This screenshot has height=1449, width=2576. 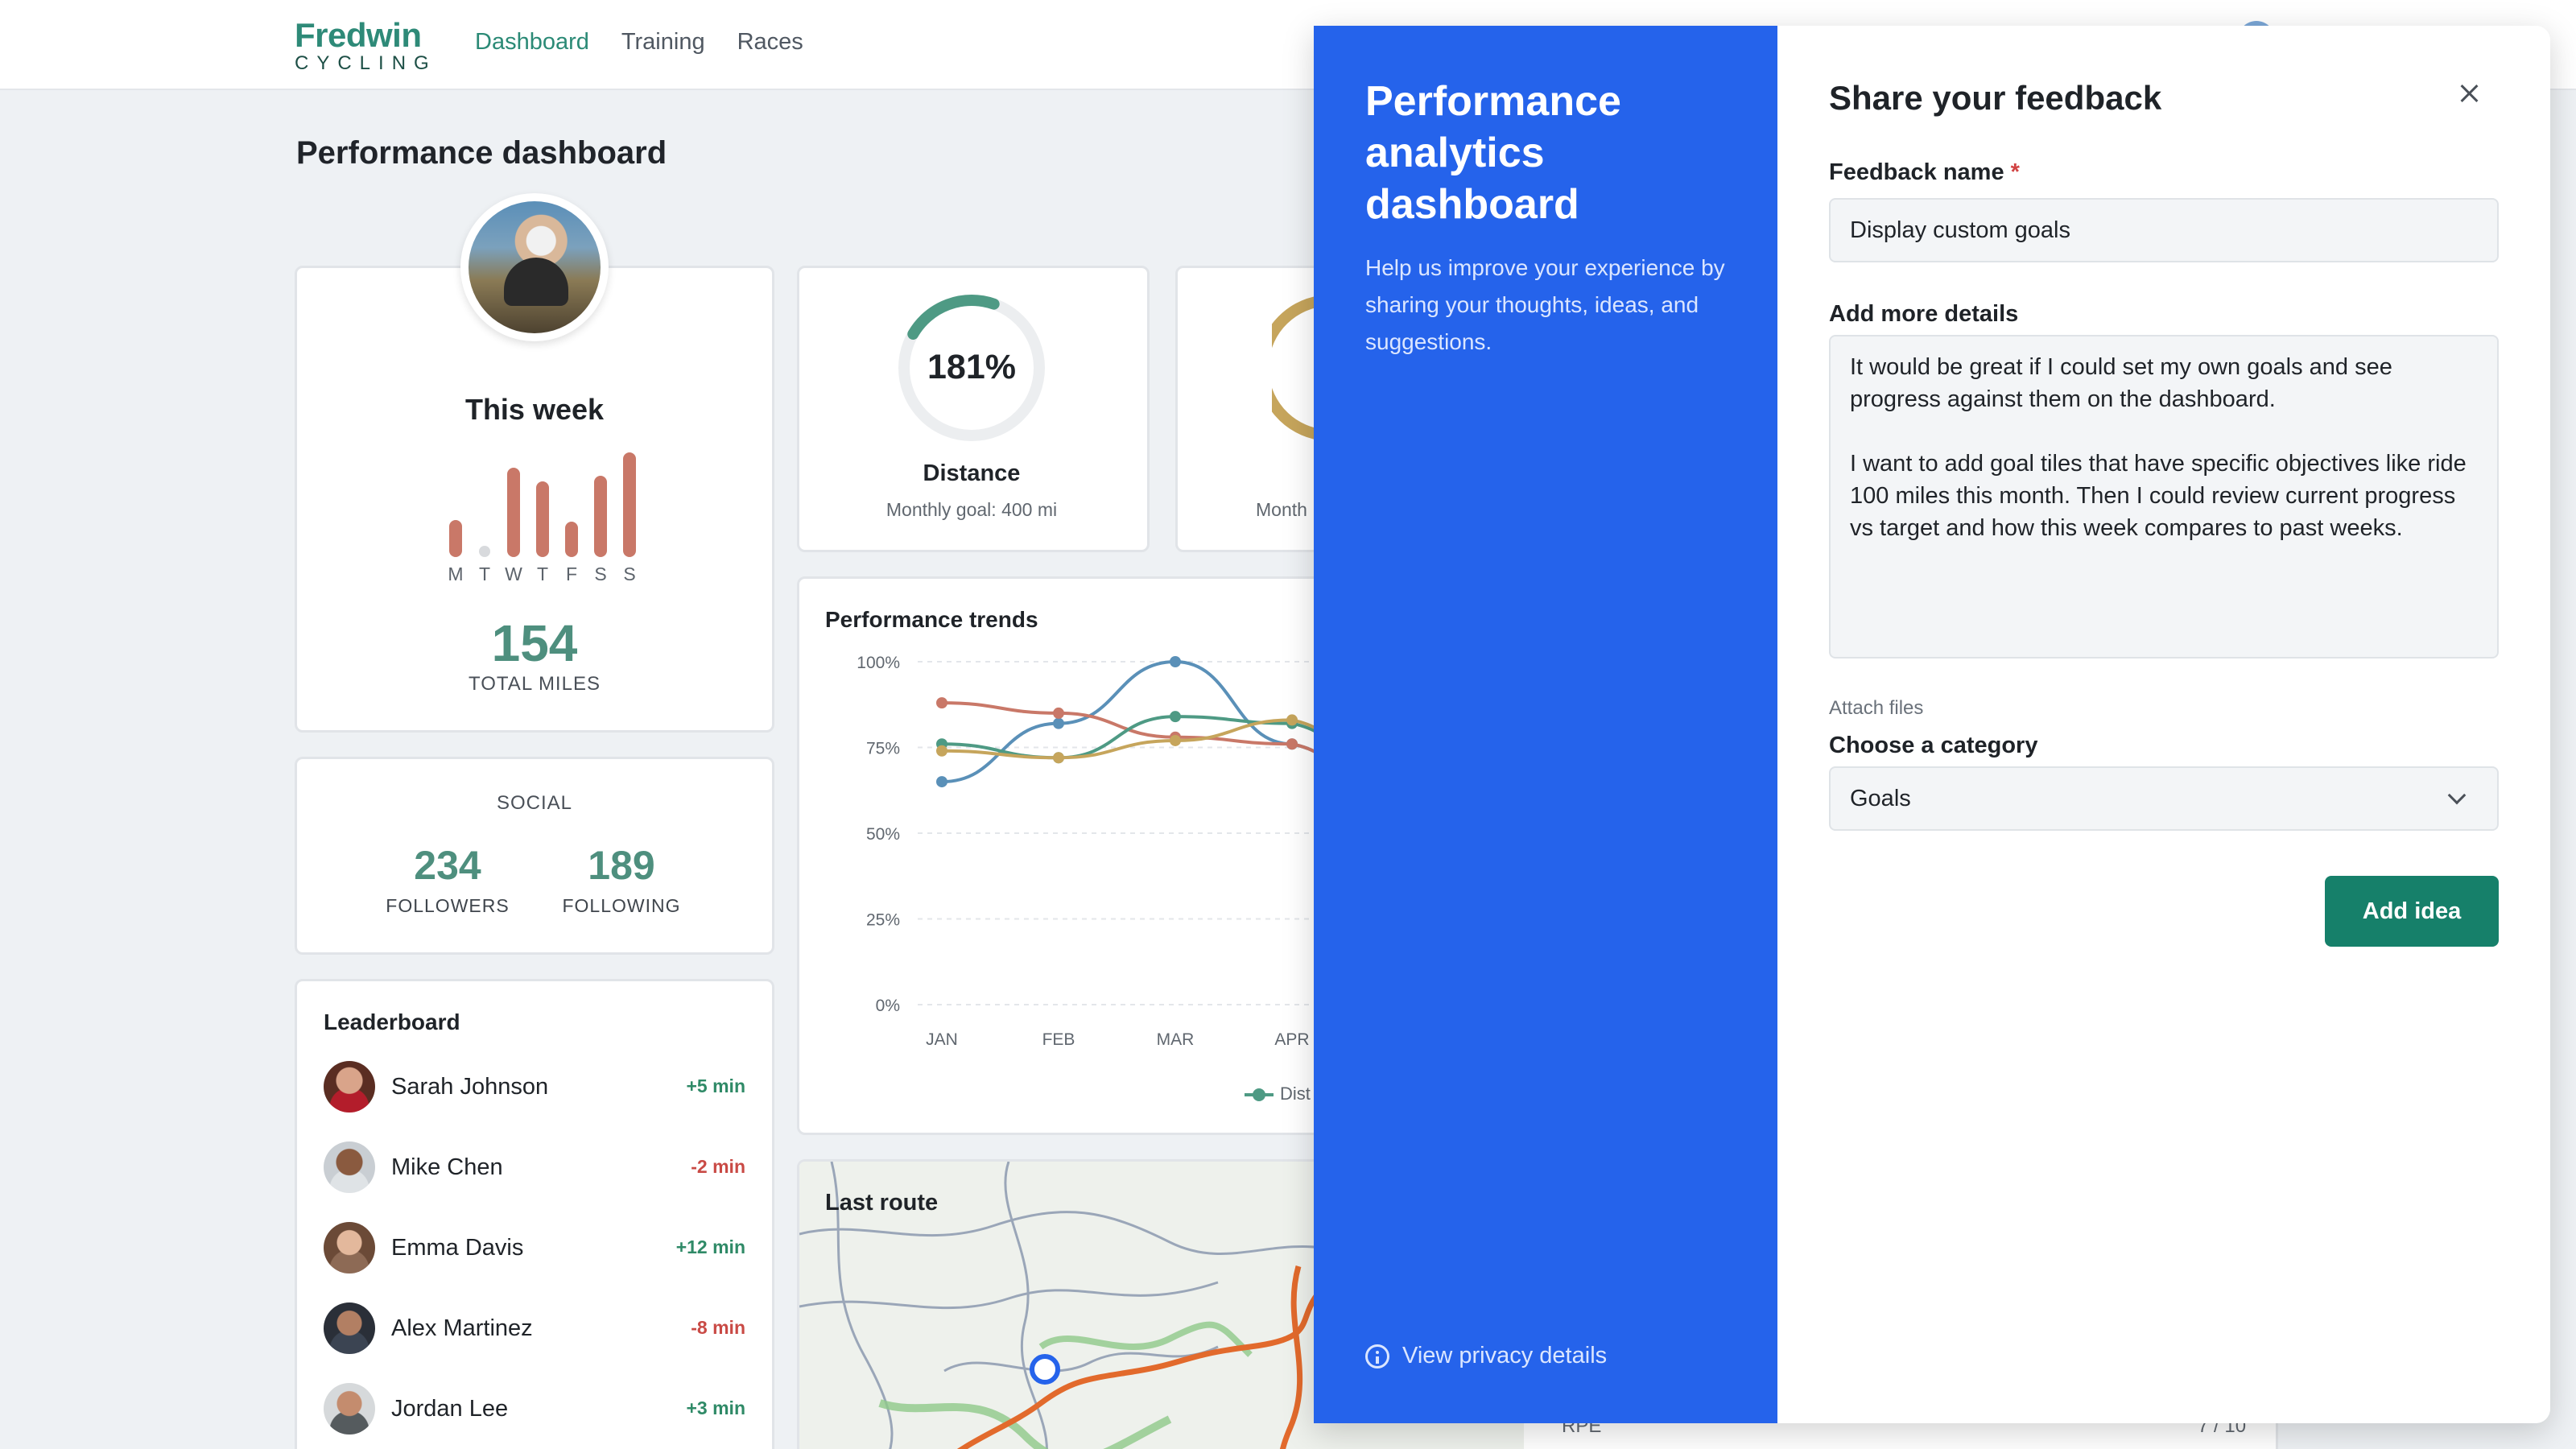 What do you see at coordinates (534, 643) in the screenshot?
I see `total-miles-value: 154` at bounding box center [534, 643].